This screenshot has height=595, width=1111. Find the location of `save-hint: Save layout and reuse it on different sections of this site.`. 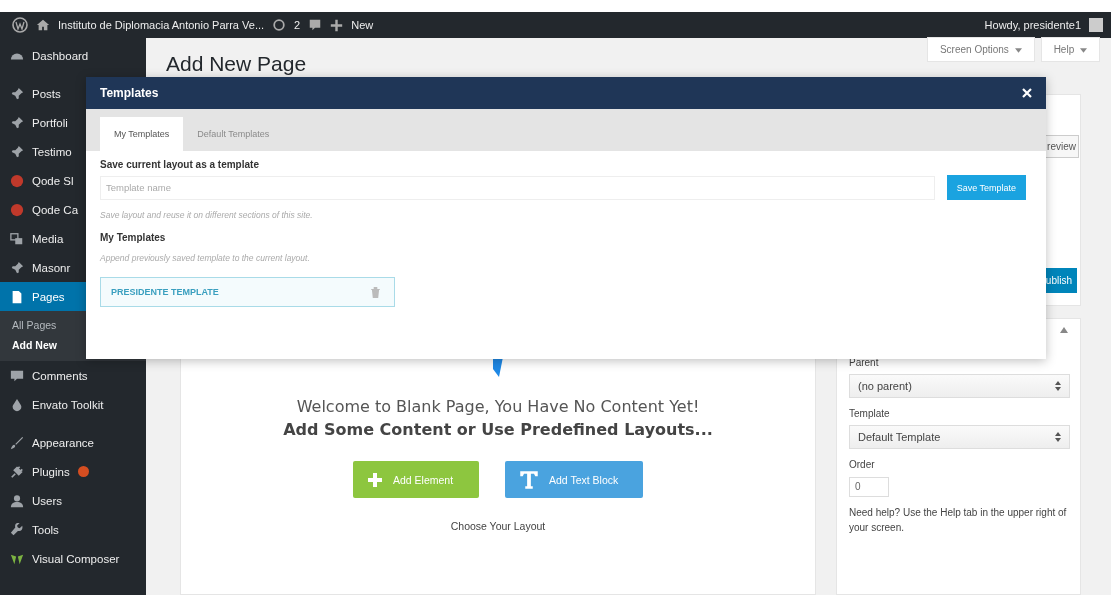

save-hint: Save layout and reuse it on different sections of this site. is located at coordinates (207, 215).